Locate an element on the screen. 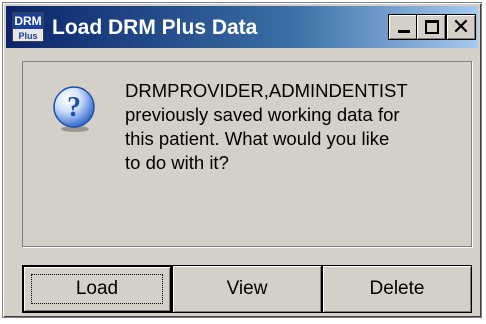  message-line: previously saved working data for is located at coordinates (262, 114).